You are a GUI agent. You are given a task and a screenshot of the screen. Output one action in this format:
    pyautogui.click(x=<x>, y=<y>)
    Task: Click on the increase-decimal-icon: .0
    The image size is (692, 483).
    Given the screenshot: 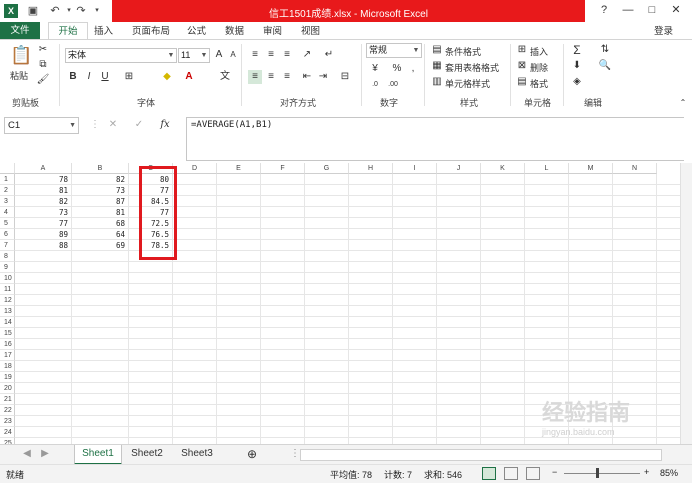 What is the action you would take?
    pyautogui.click(x=375, y=85)
    